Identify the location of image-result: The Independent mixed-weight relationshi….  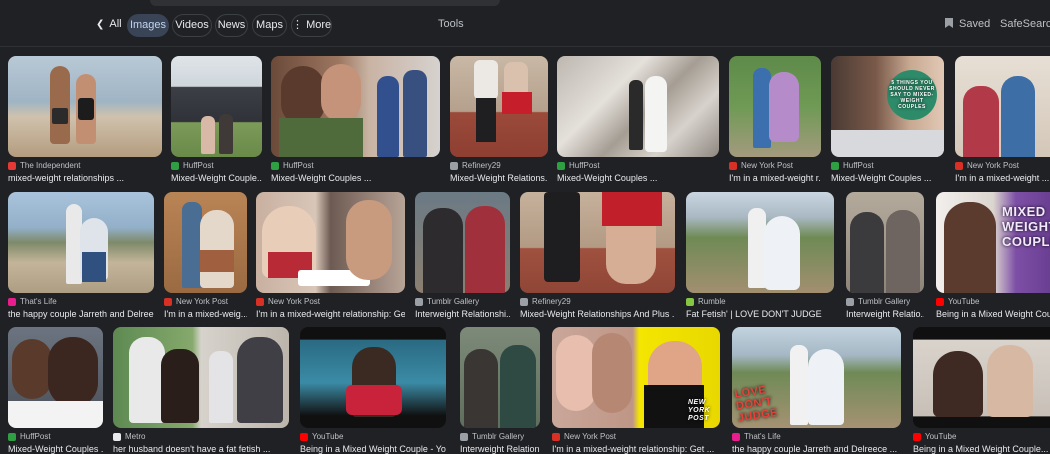
(85, 119).